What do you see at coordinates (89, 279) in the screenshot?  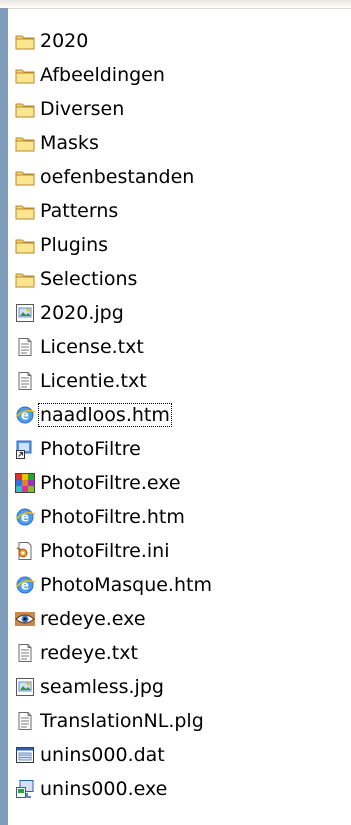 I see `item-label: Selections` at bounding box center [89, 279].